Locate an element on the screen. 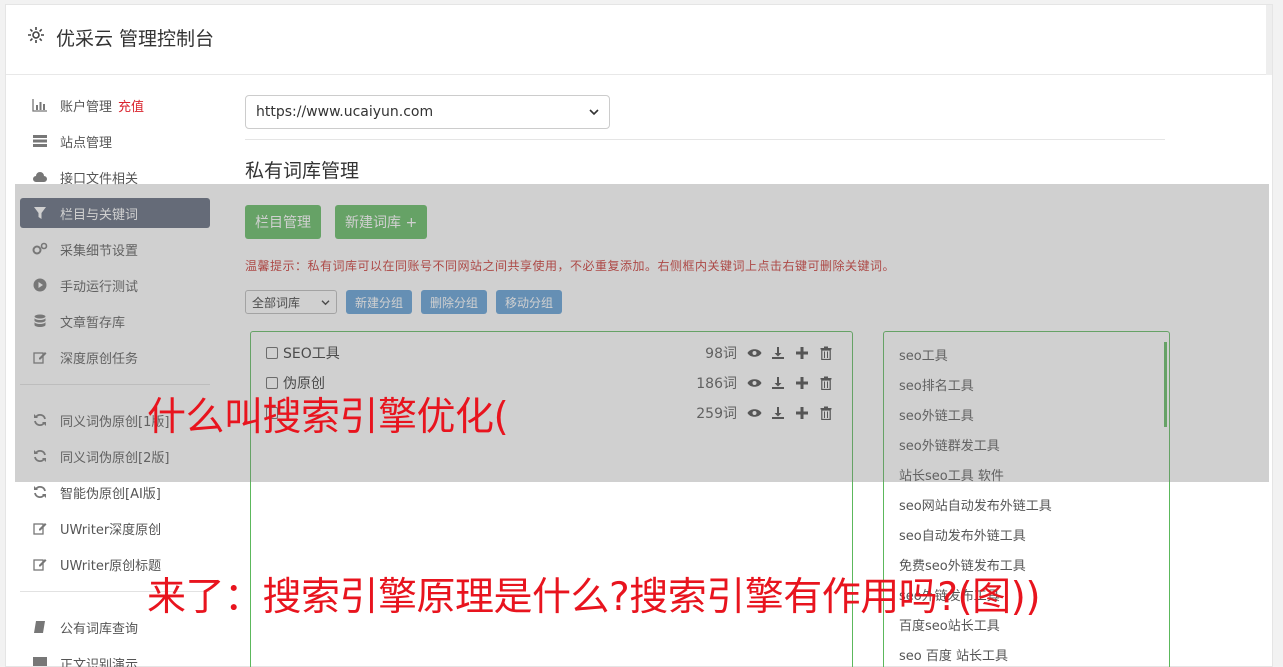 Image resolution: width=1283 pixels, height=667 pixels. site-url-value: https://www.ucaiyun.com is located at coordinates (345, 112).